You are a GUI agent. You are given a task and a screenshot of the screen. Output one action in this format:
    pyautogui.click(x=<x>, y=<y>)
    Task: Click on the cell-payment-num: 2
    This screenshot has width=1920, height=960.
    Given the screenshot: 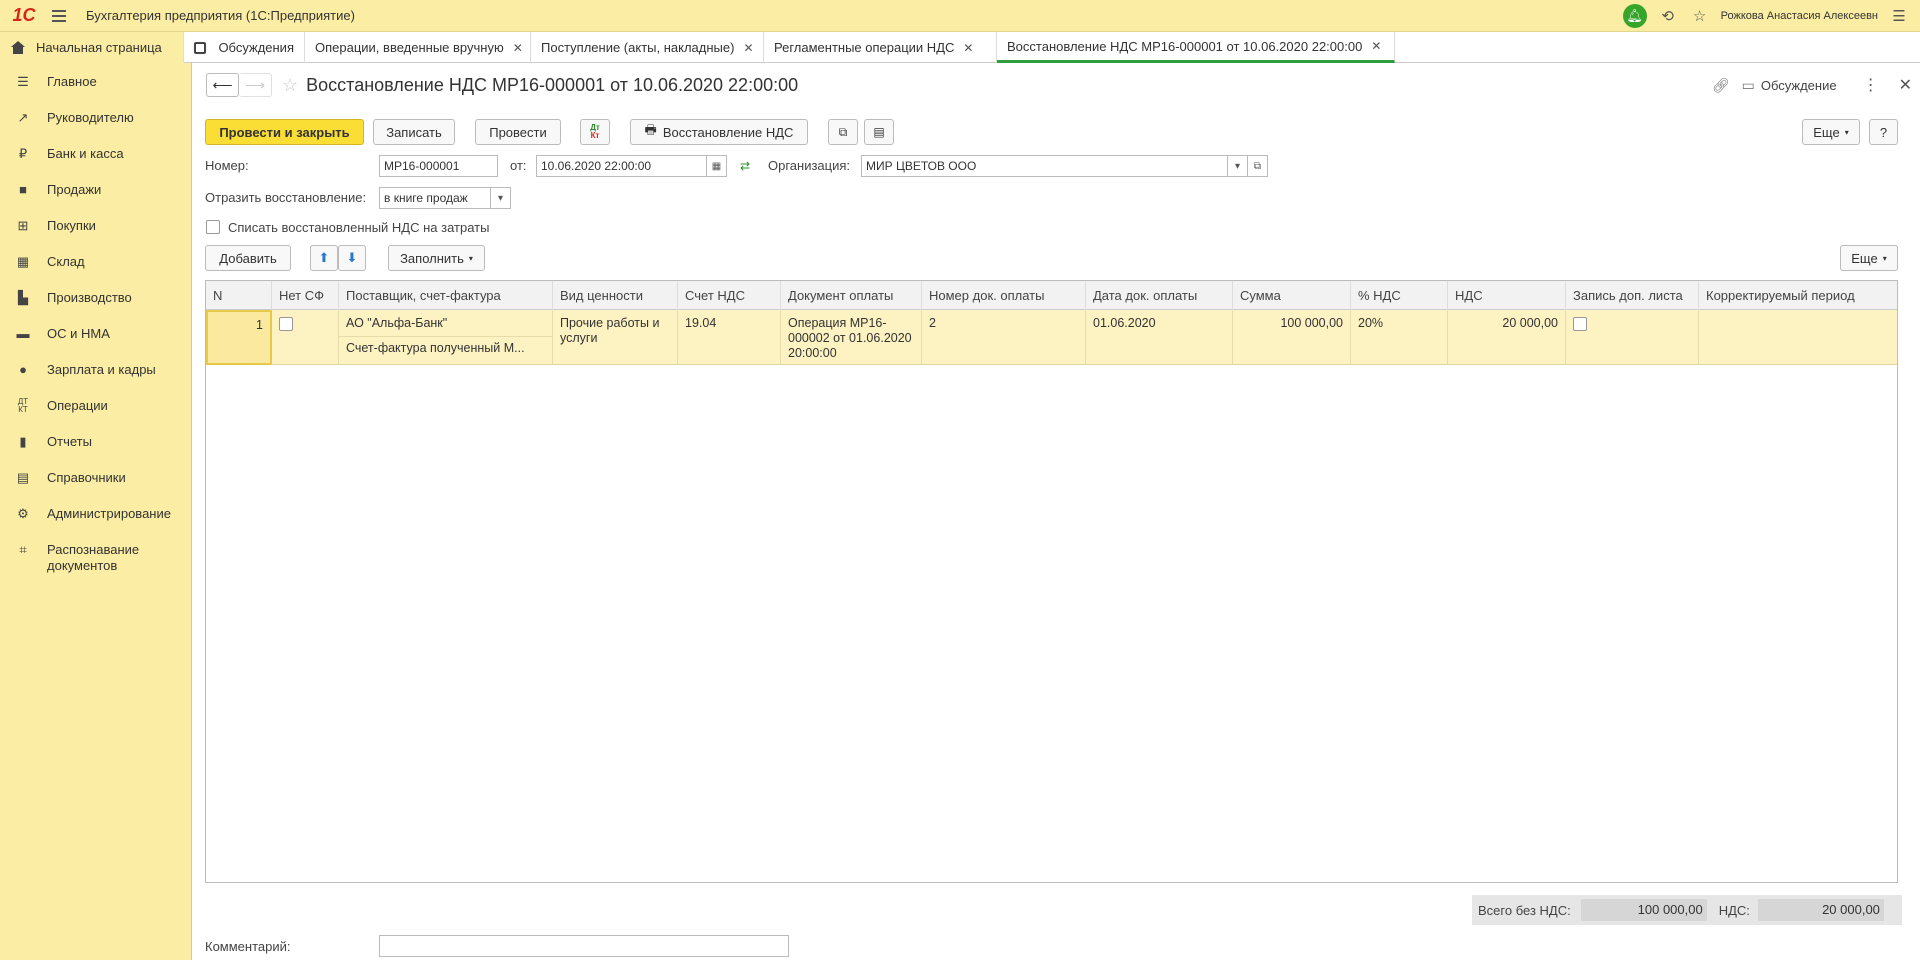 What is the action you would take?
    pyautogui.click(x=1004, y=337)
    